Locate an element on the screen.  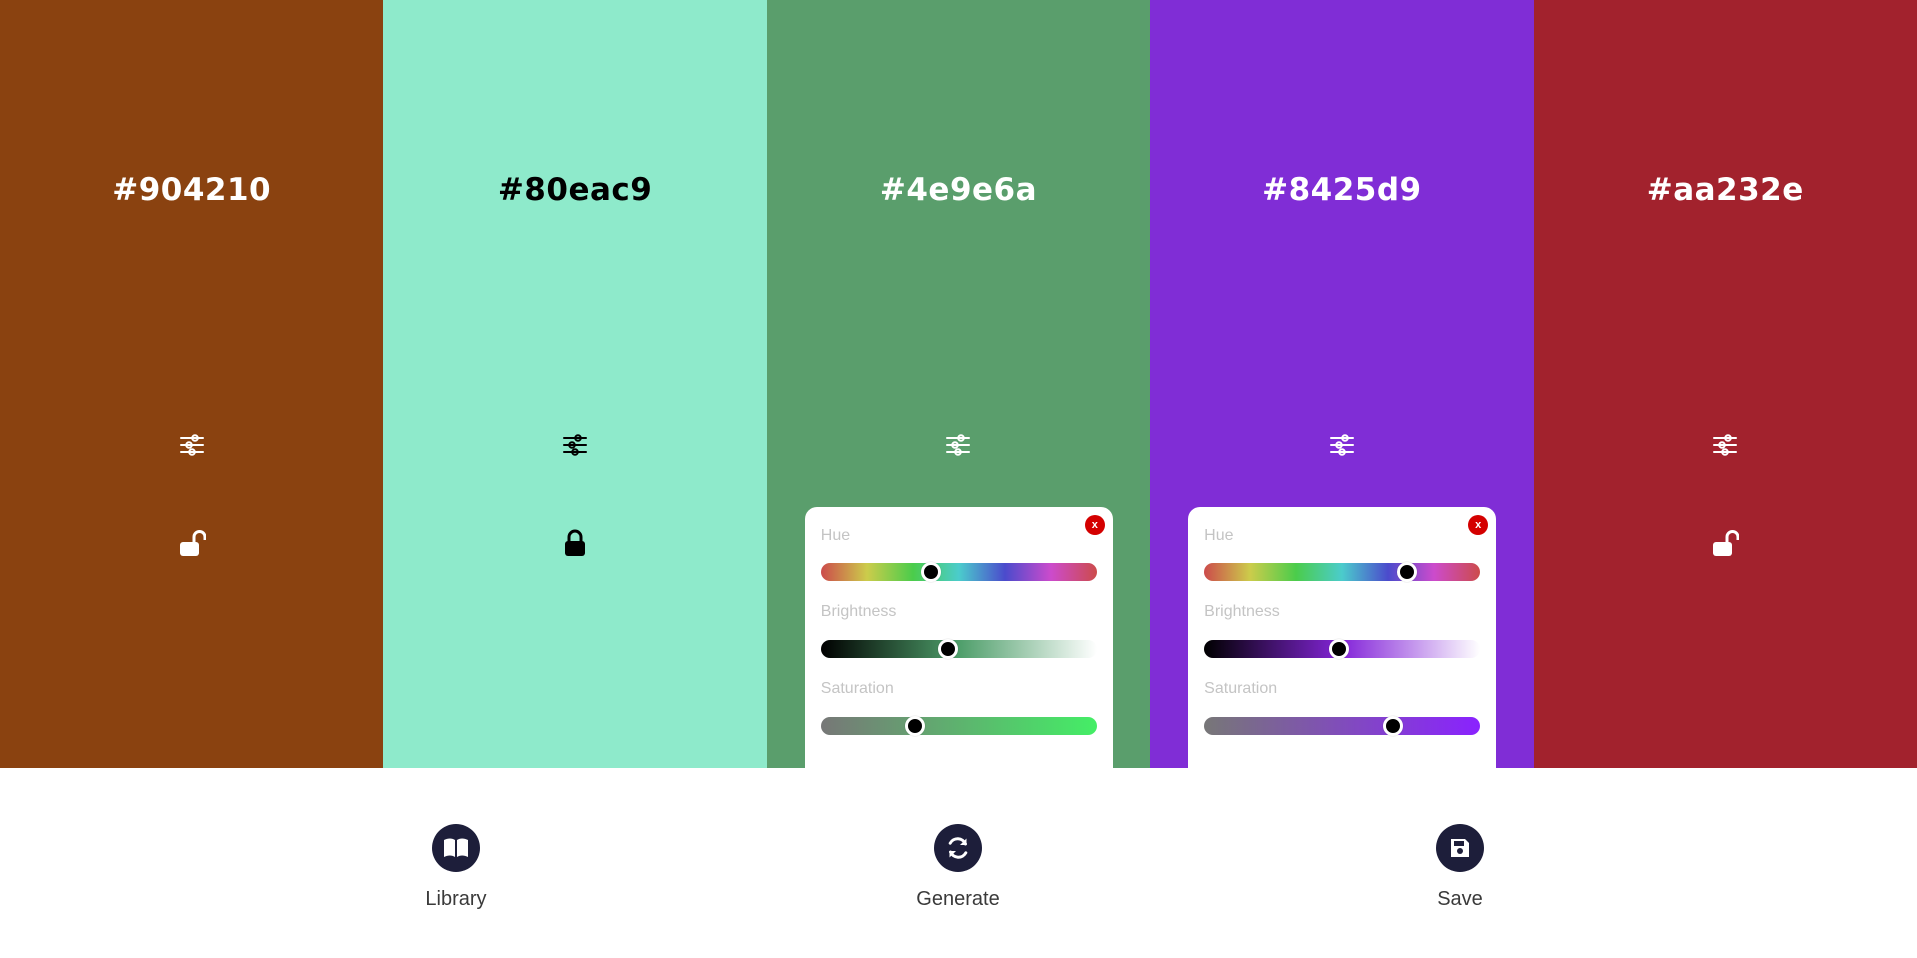
hex-code: #8425d9 is located at coordinates (1341, 190).